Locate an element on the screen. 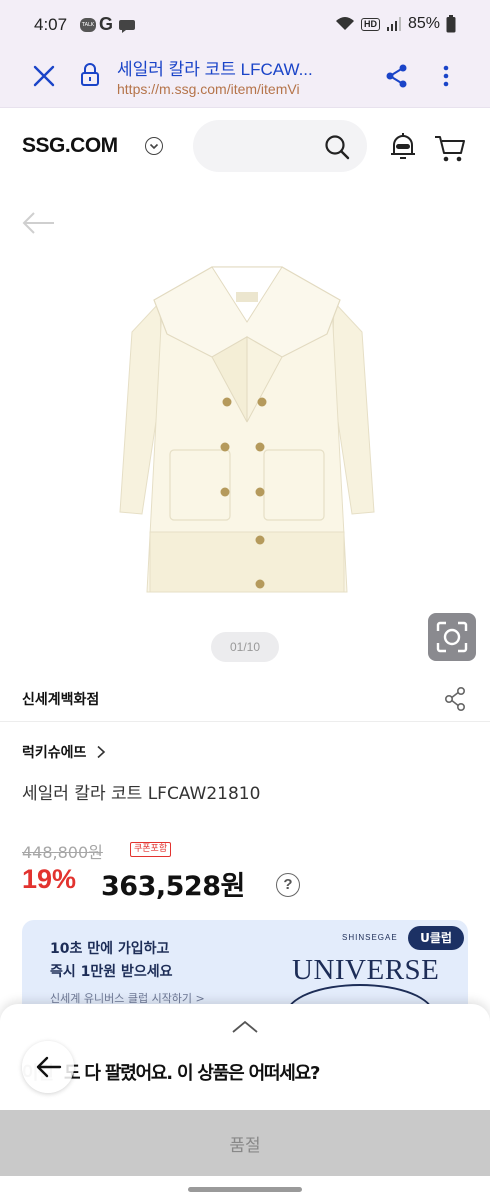 This screenshot has width=490, height=1200. more-vertical-icon is located at coordinates (446, 76).